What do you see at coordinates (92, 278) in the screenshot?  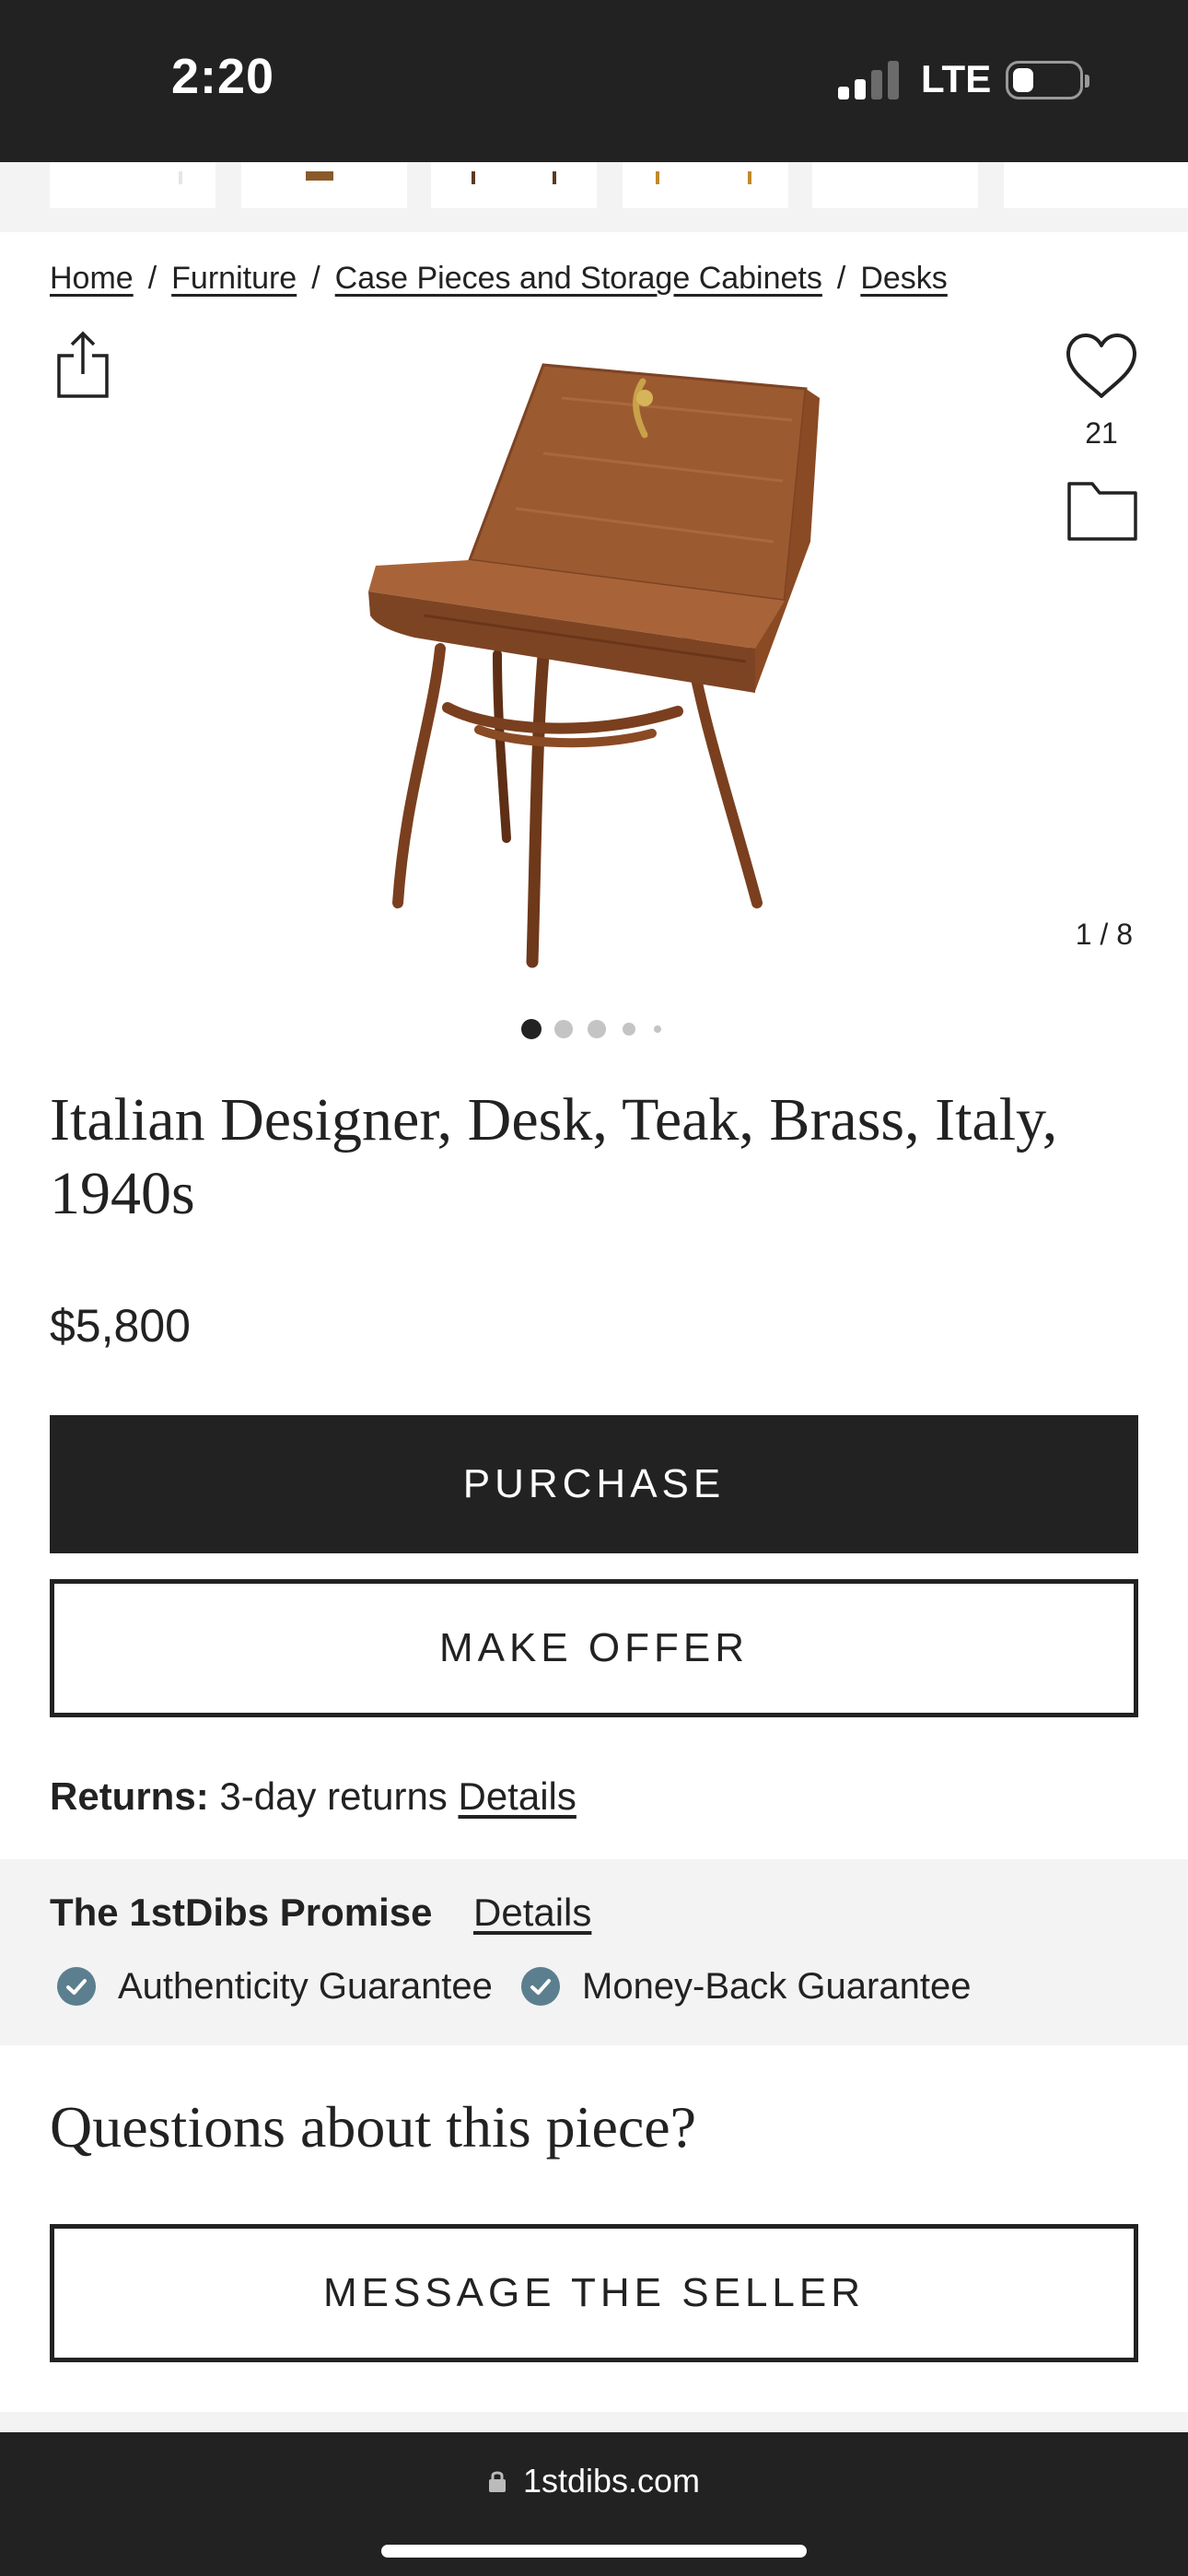 I see `breadcrumb-link-home: Home` at bounding box center [92, 278].